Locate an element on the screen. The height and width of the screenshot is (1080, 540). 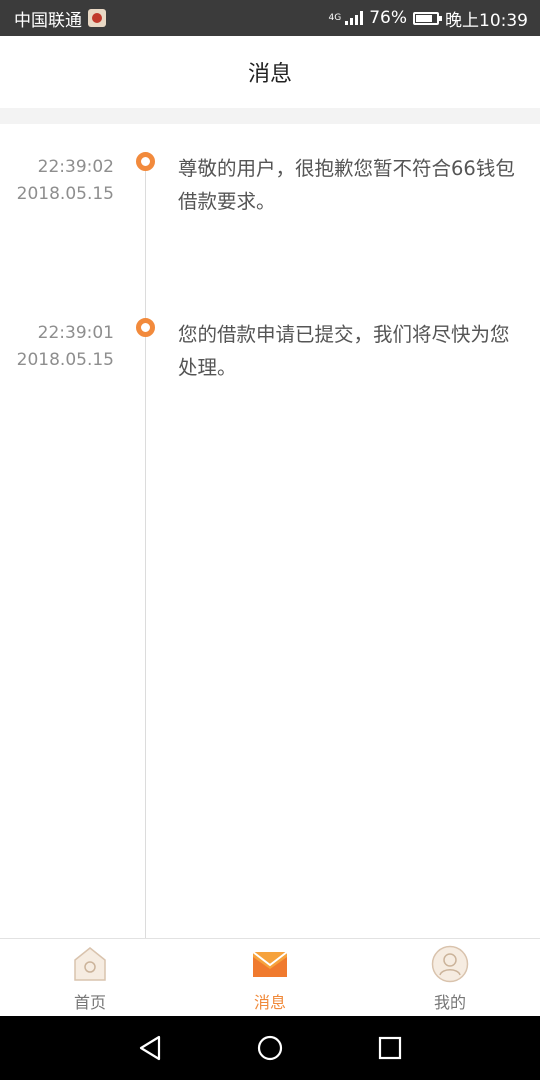
page-title: 消息 is located at coordinates (269, 74).